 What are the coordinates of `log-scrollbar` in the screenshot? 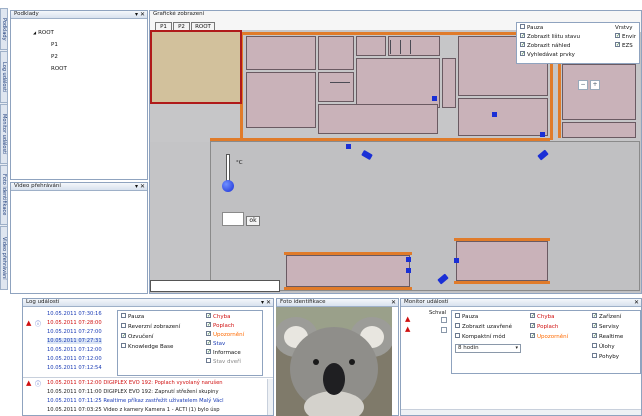 It's located at (270, 397).